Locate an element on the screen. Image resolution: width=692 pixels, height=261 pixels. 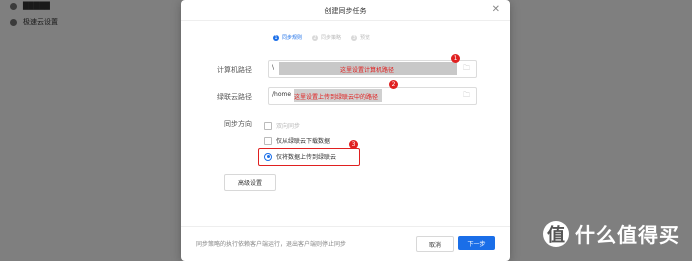
cloud-path-annotation: 这里设置上传到绿联云中的路径 is located at coordinates (336, 97).